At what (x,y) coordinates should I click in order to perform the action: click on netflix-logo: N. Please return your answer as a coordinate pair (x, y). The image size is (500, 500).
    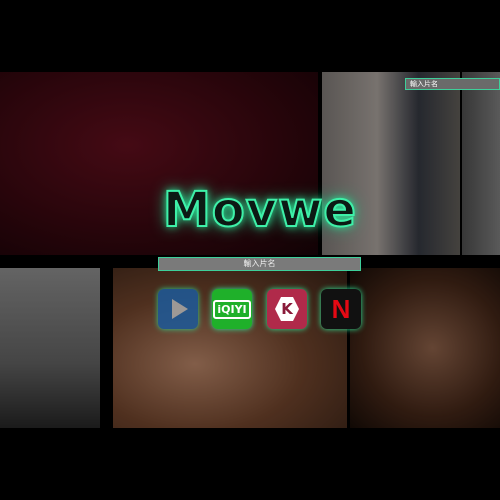
    Looking at the image, I should click on (341, 308).